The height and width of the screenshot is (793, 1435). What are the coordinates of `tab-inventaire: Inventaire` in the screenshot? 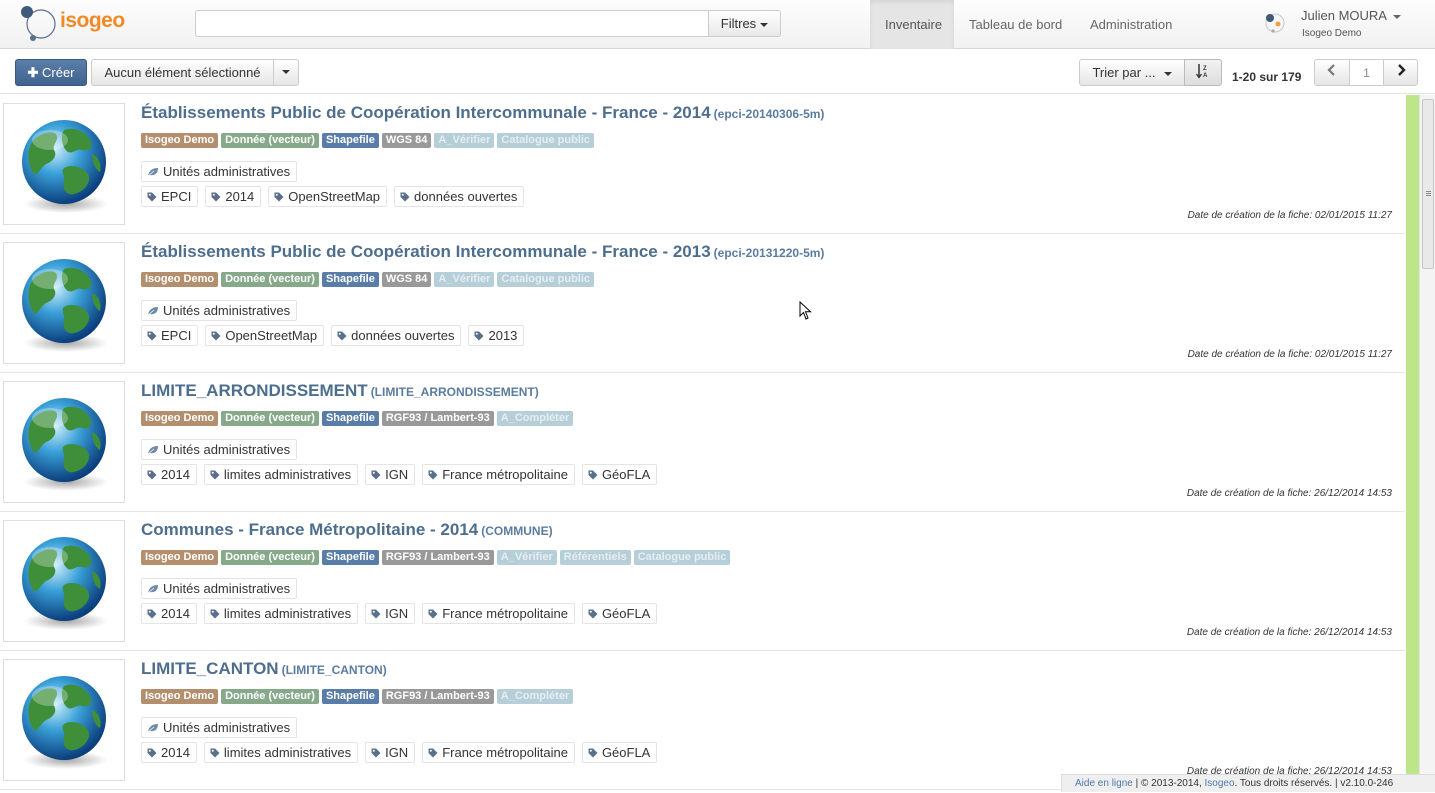 It's located at (912, 24).